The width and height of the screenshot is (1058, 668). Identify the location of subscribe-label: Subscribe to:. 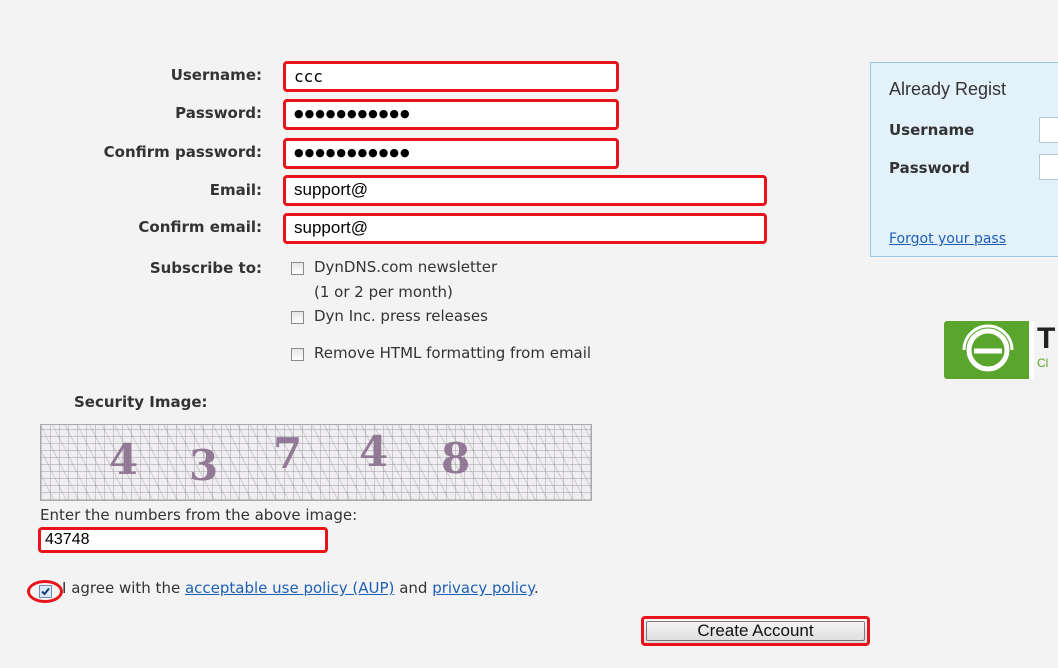
(205, 268).